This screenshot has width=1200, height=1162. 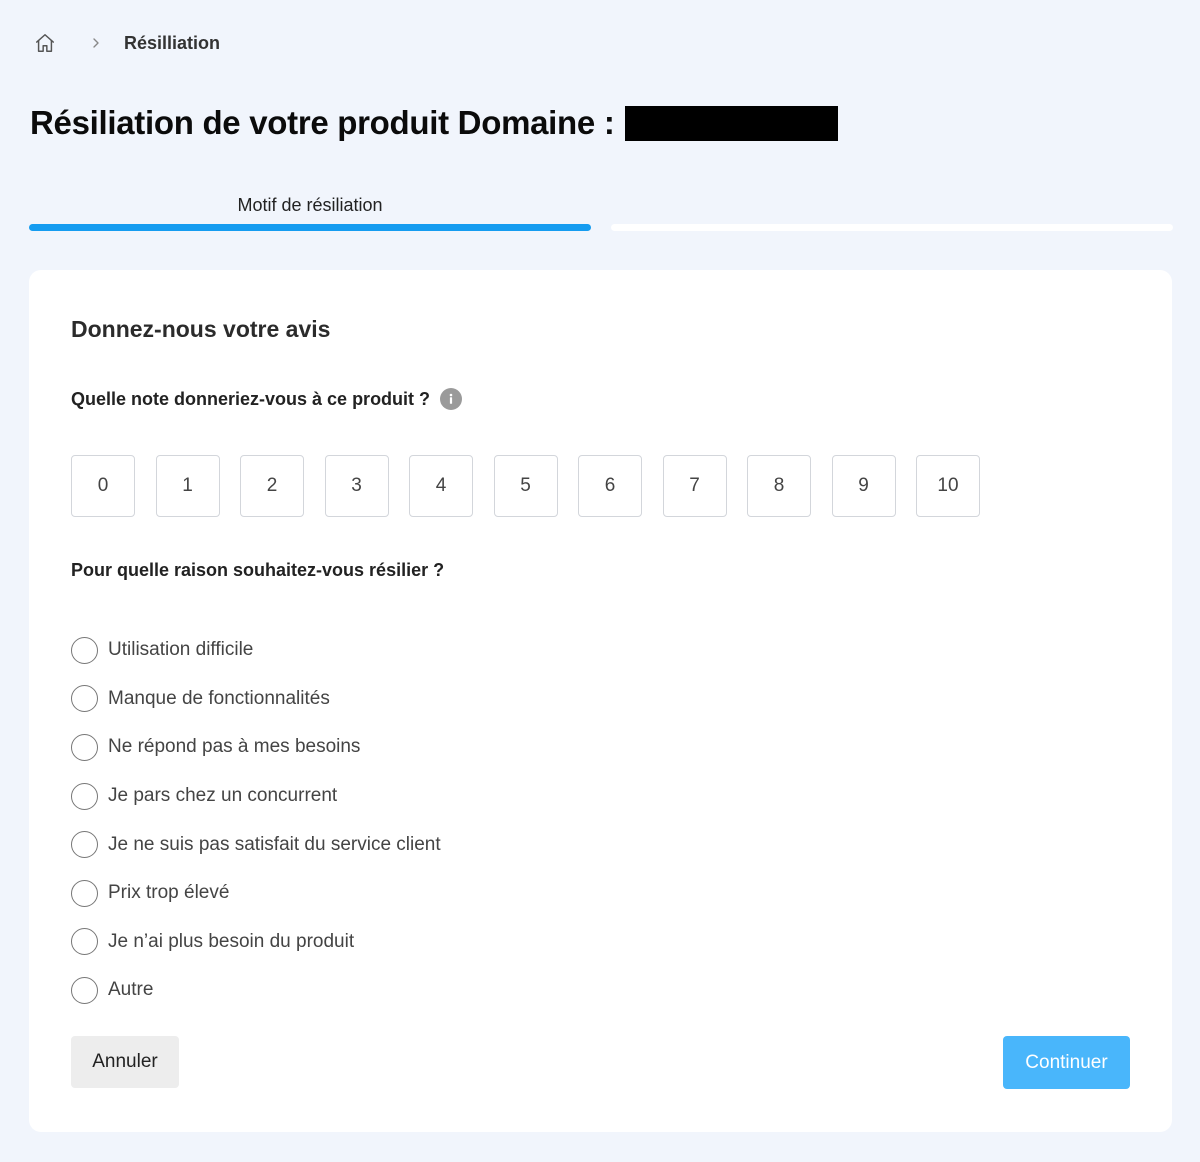 I want to click on cancel-button: Annuler, so click(x=125, y=1062).